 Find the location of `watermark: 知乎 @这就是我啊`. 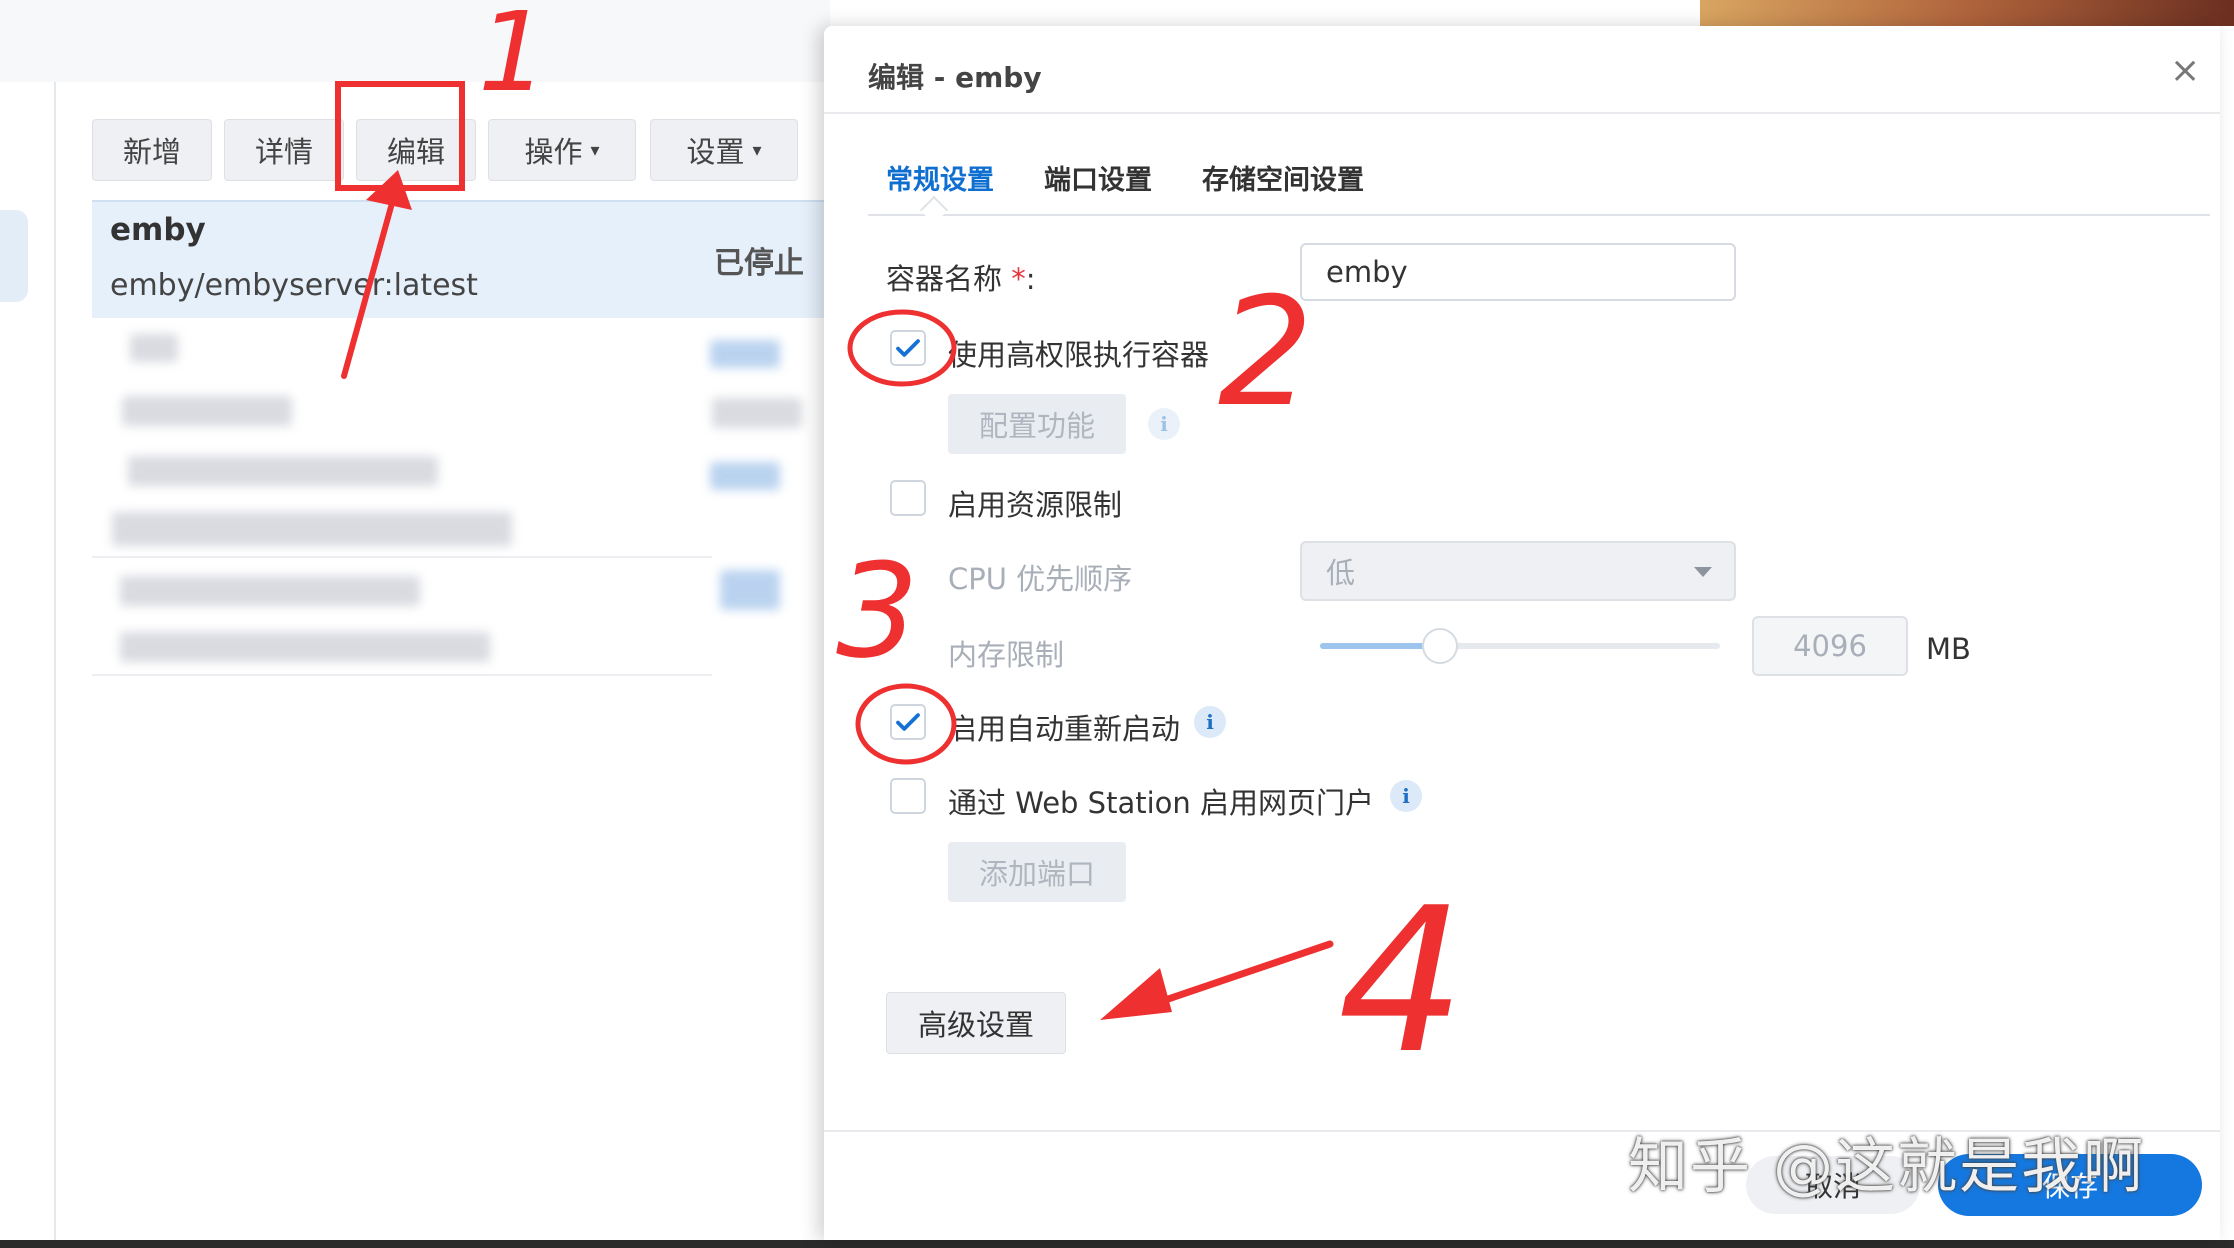

watermark: 知乎 @这就是我啊 is located at coordinates (1887, 1167).